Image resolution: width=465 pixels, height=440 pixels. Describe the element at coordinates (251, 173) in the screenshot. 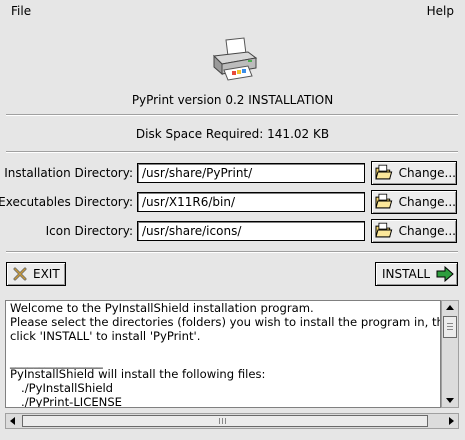

I see `installation-directory-input: /usr/share/PyPrint/` at that location.